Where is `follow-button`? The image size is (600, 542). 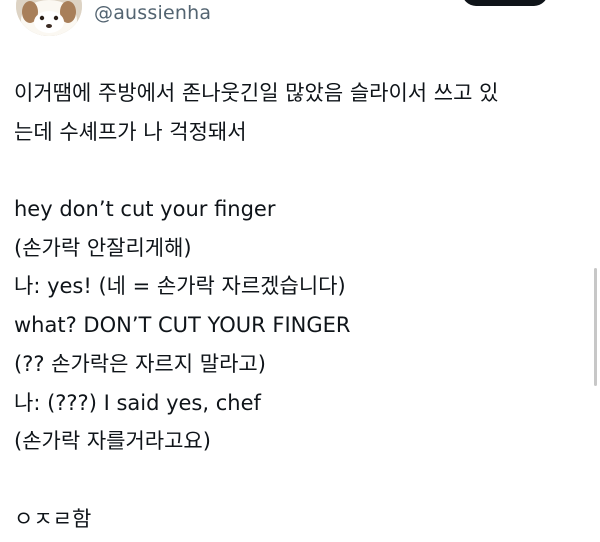 follow-button is located at coordinates (505, 3).